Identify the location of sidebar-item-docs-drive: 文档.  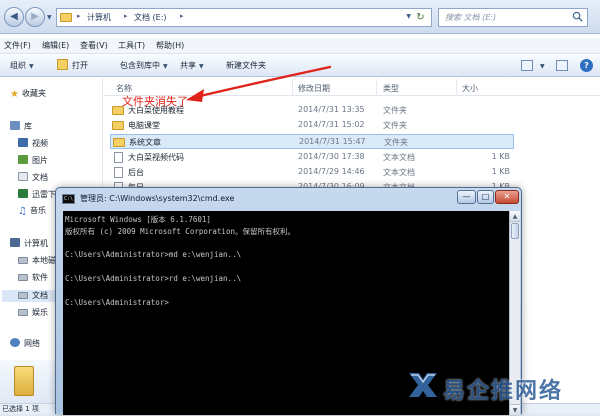
(33, 295).